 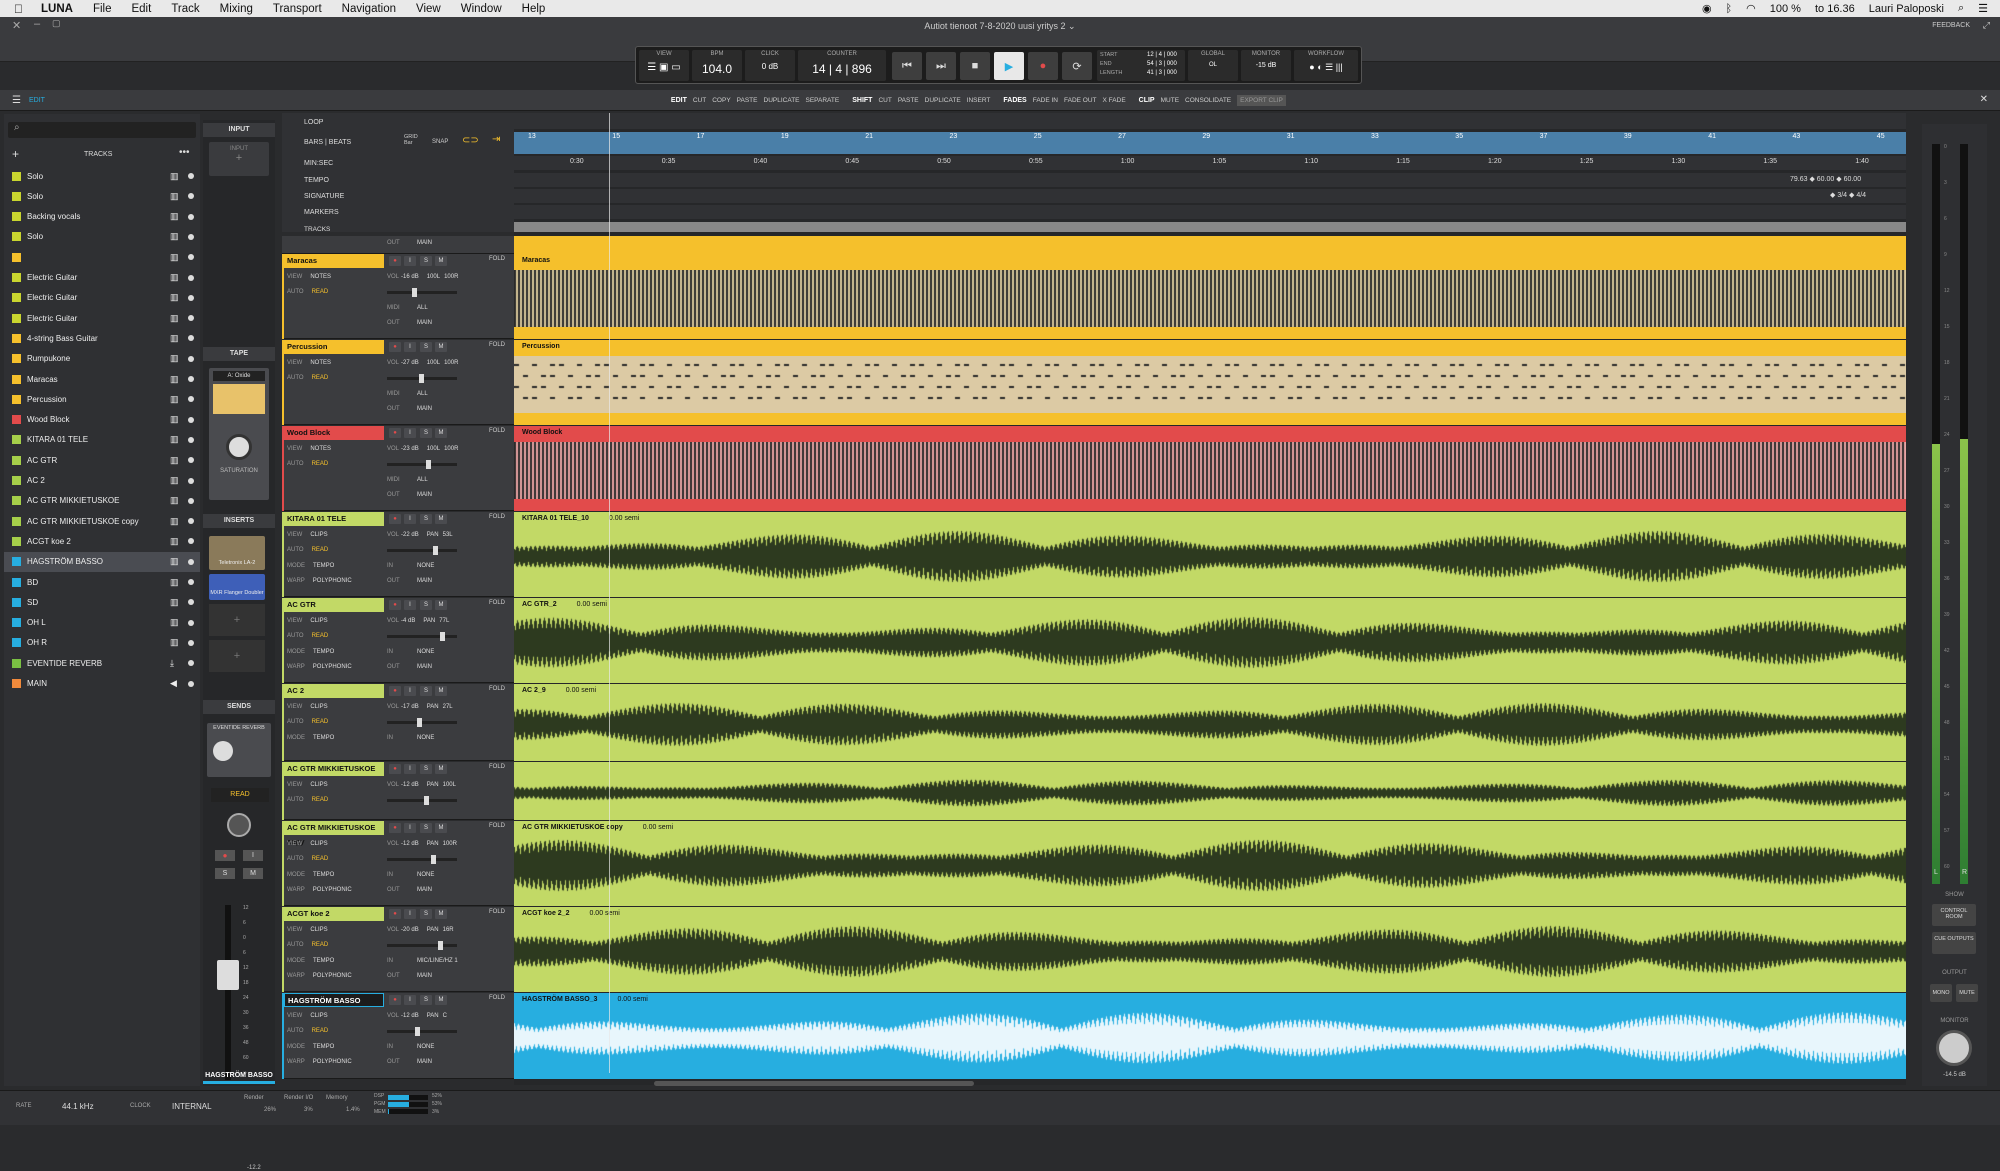 I want to click on feedback-button: FEEDBACK, so click(x=1951, y=25).